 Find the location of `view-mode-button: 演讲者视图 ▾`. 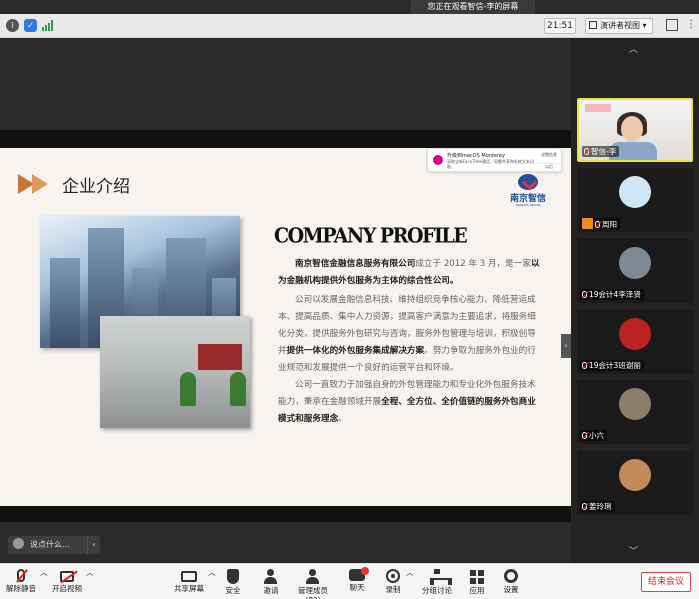

view-mode-button: 演讲者视图 ▾ is located at coordinates (619, 26).